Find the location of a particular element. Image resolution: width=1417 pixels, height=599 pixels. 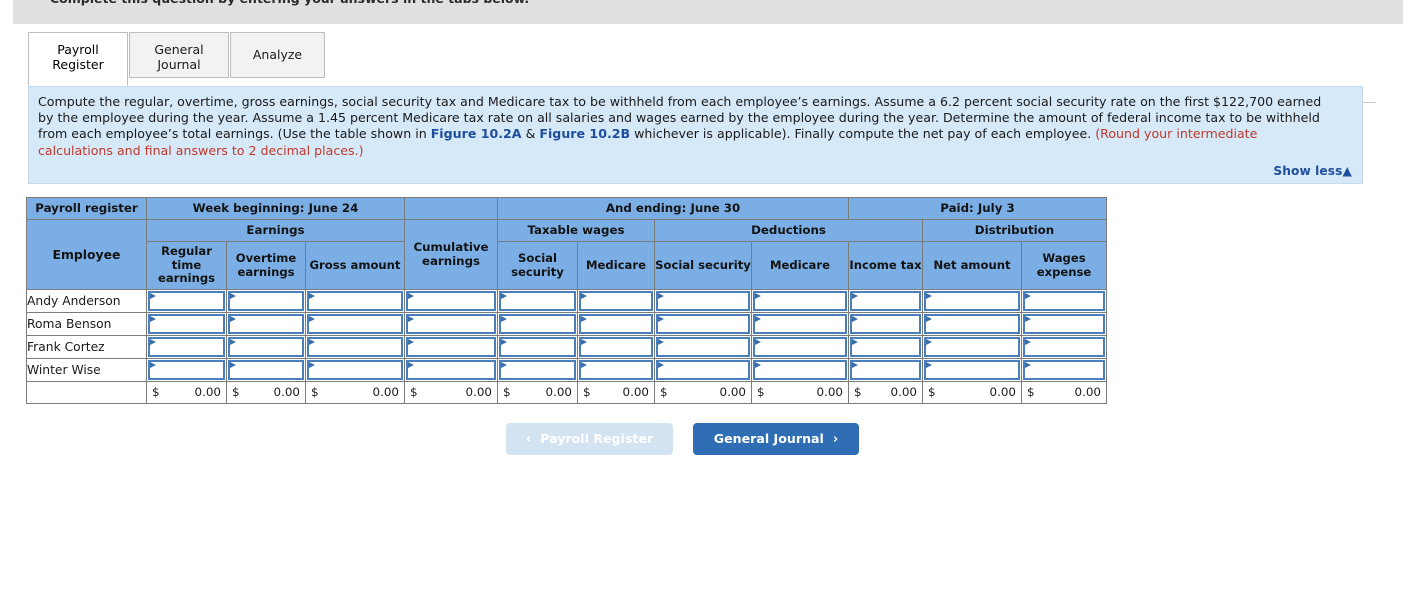

next-general-journal-button: General Journal › is located at coordinates (776, 439).